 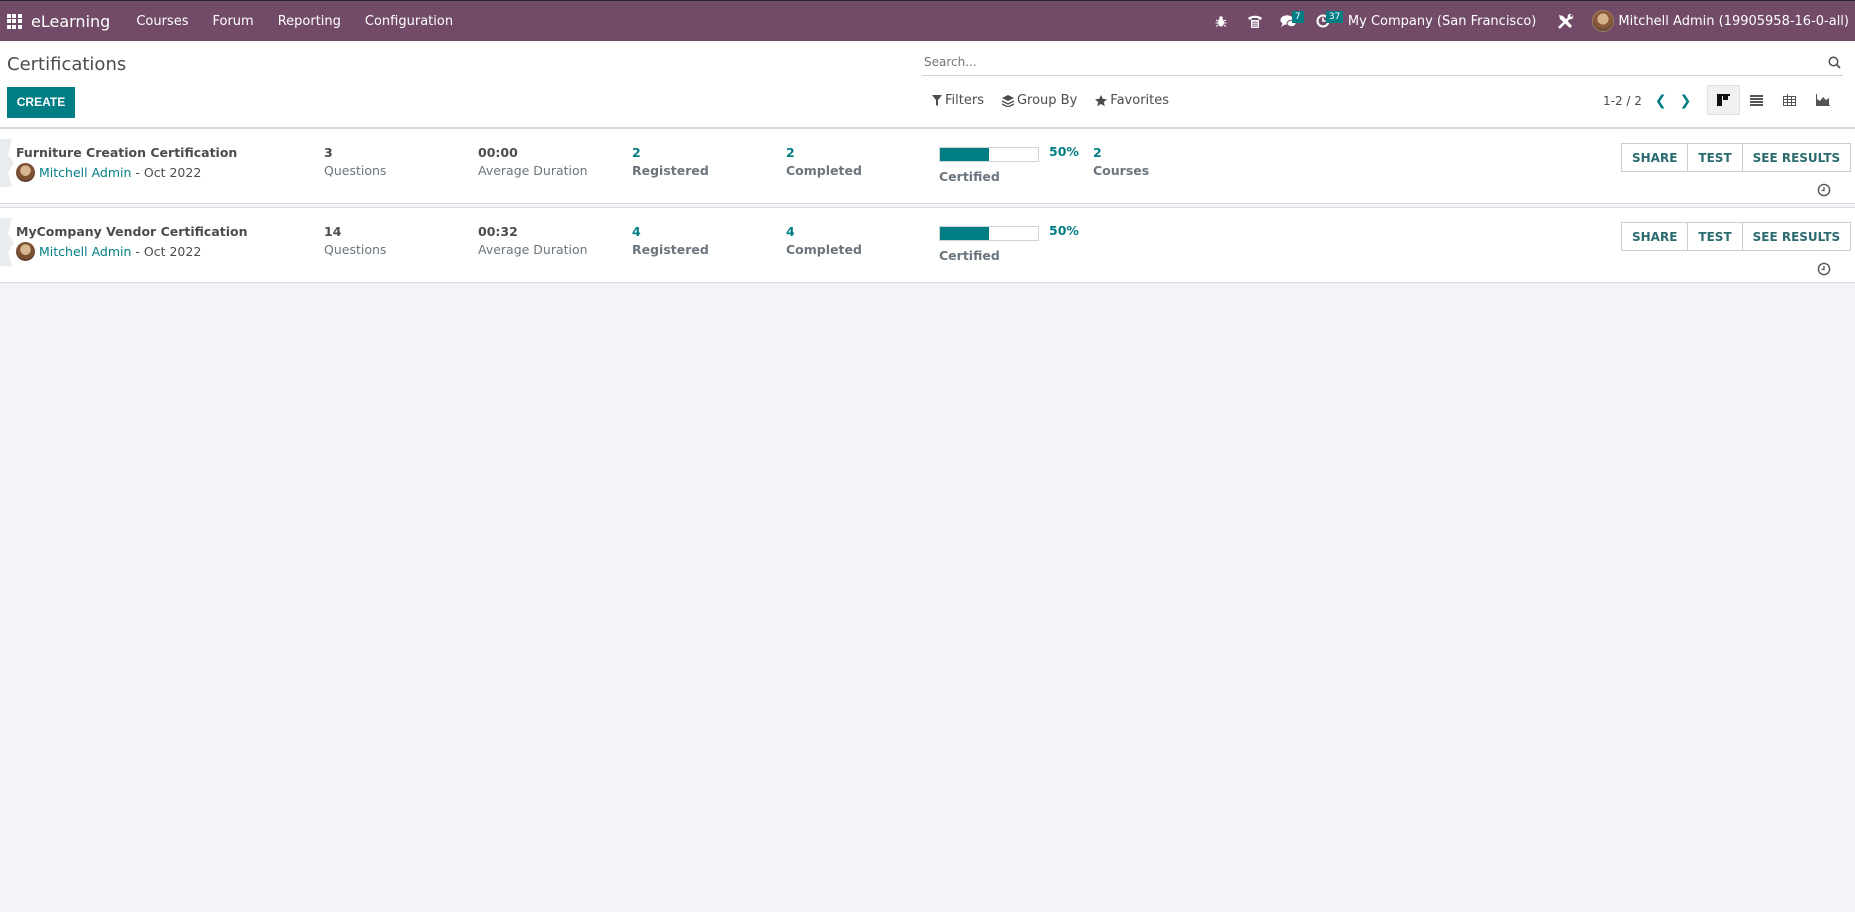 What do you see at coordinates (14, 21) in the screenshot?
I see `apps-menu-icon` at bounding box center [14, 21].